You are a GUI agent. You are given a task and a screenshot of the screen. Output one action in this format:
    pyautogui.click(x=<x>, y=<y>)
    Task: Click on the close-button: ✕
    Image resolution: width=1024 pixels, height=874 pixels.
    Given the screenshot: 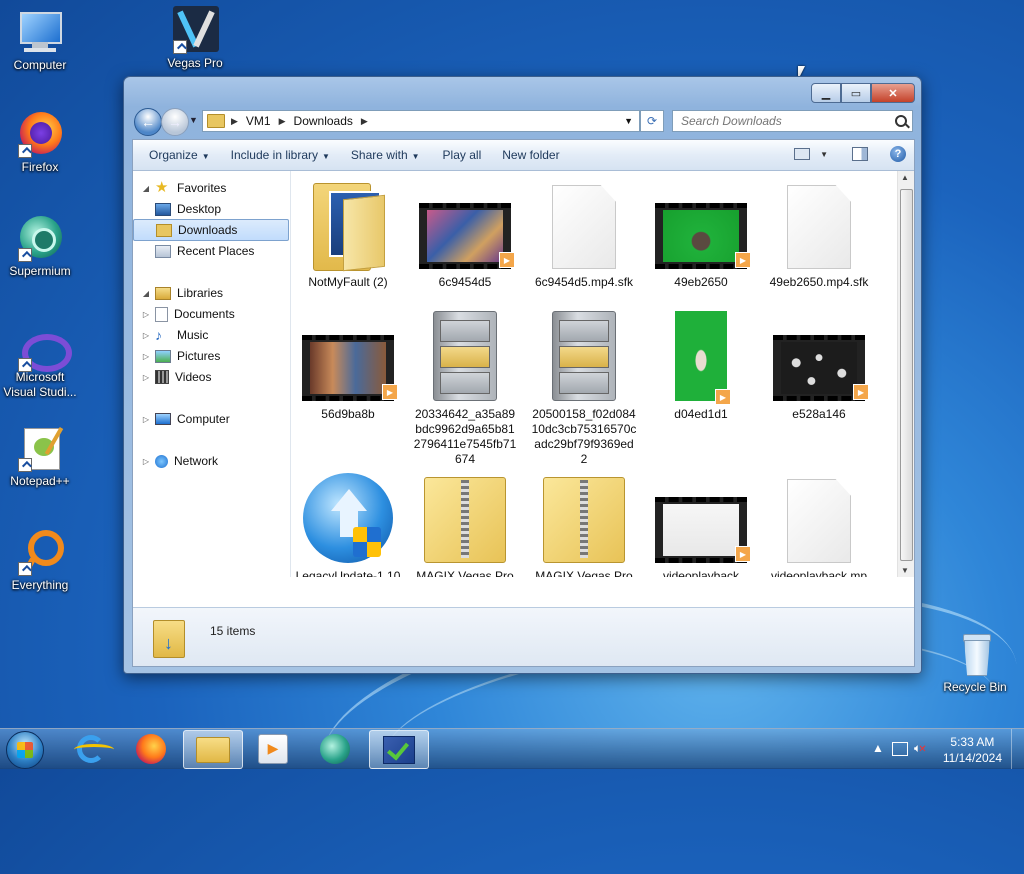 What is the action you would take?
    pyautogui.click(x=893, y=93)
    